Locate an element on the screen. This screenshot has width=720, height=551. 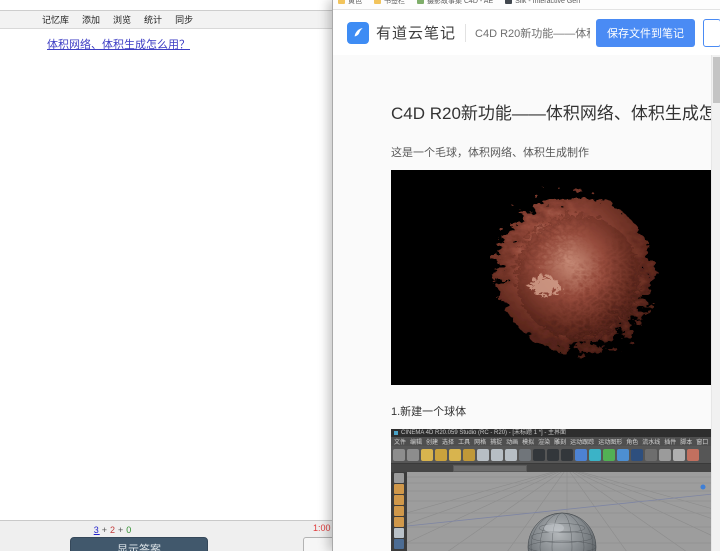
header-divider is located at coordinates (466, 32).